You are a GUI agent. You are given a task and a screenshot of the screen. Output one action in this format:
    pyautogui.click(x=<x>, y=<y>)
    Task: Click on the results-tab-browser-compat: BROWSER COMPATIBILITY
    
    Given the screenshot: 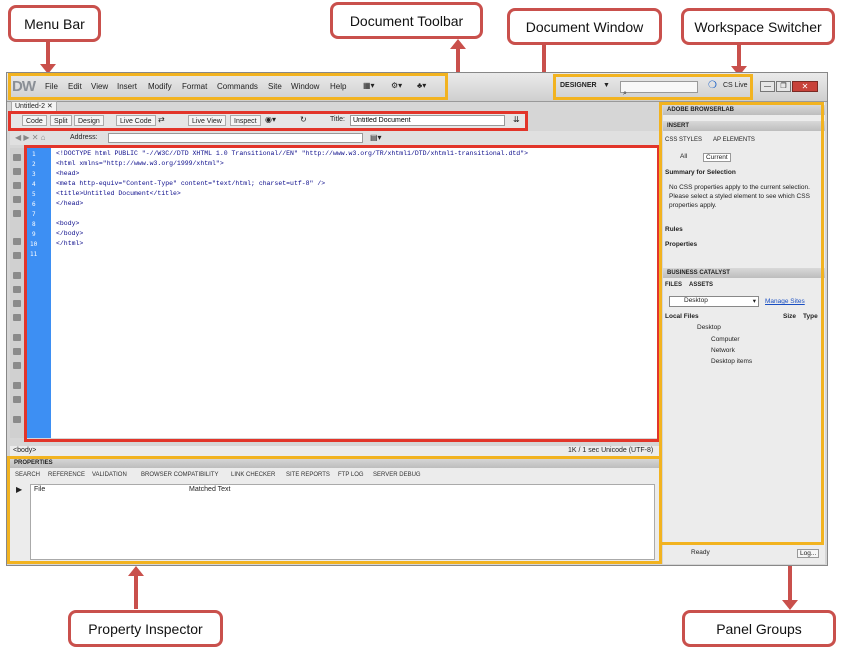 What is the action you would take?
    pyautogui.click(x=179, y=475)
    